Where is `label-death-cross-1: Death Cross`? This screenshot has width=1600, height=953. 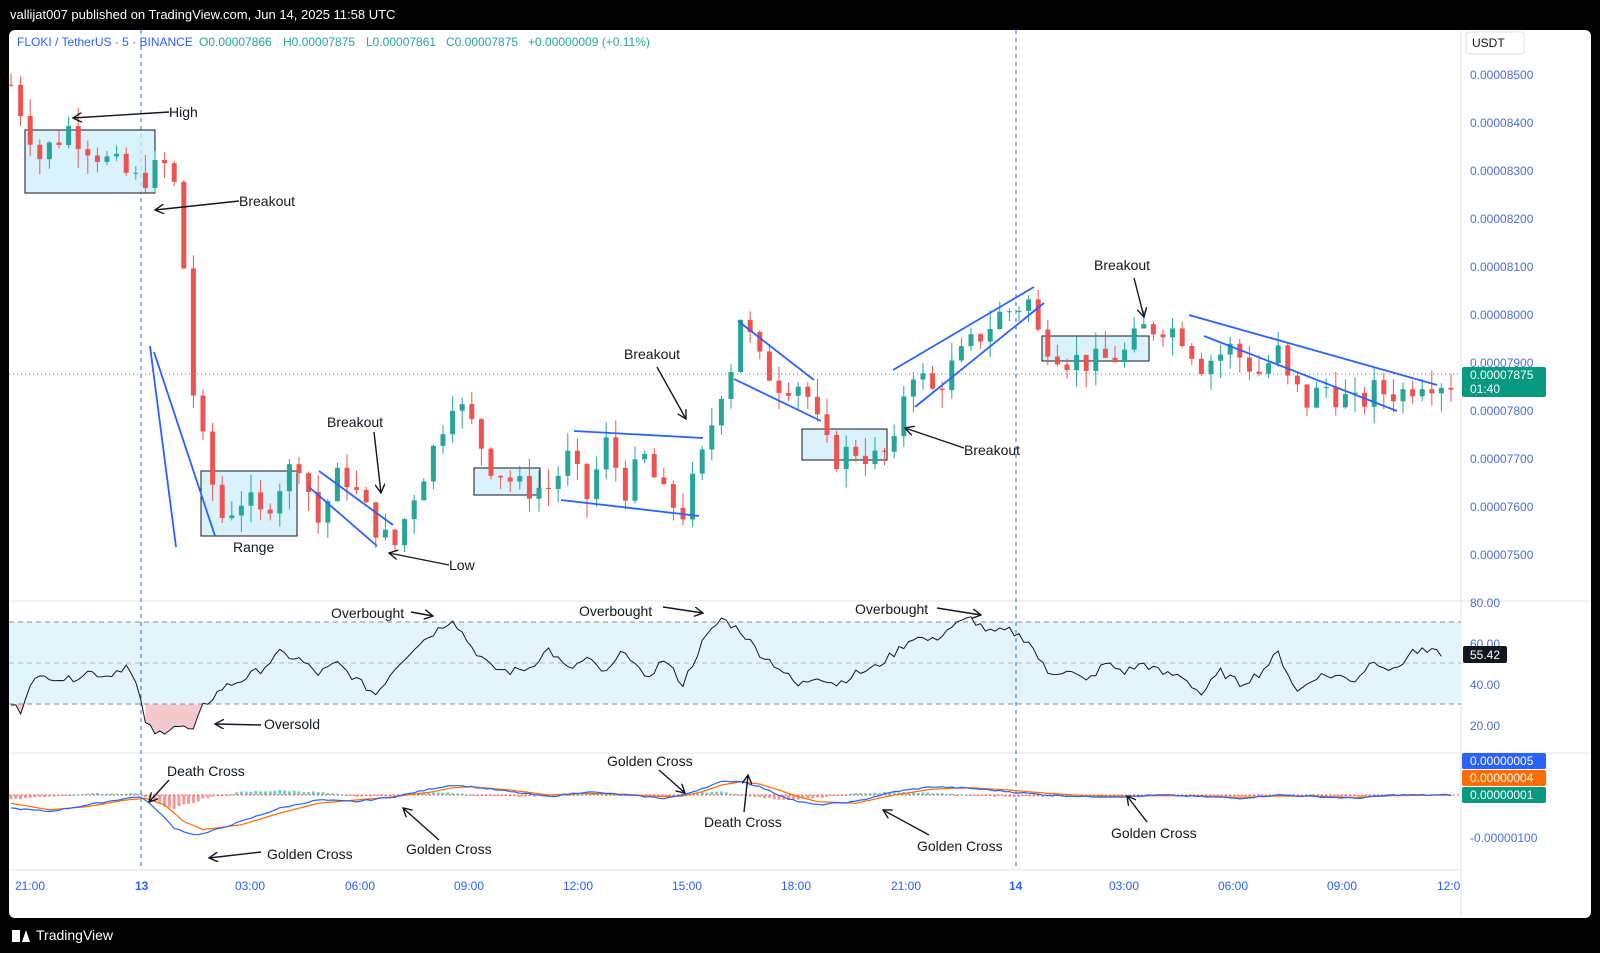
label-death-cross-1: Death Cross is located at coordinates (206, 771).